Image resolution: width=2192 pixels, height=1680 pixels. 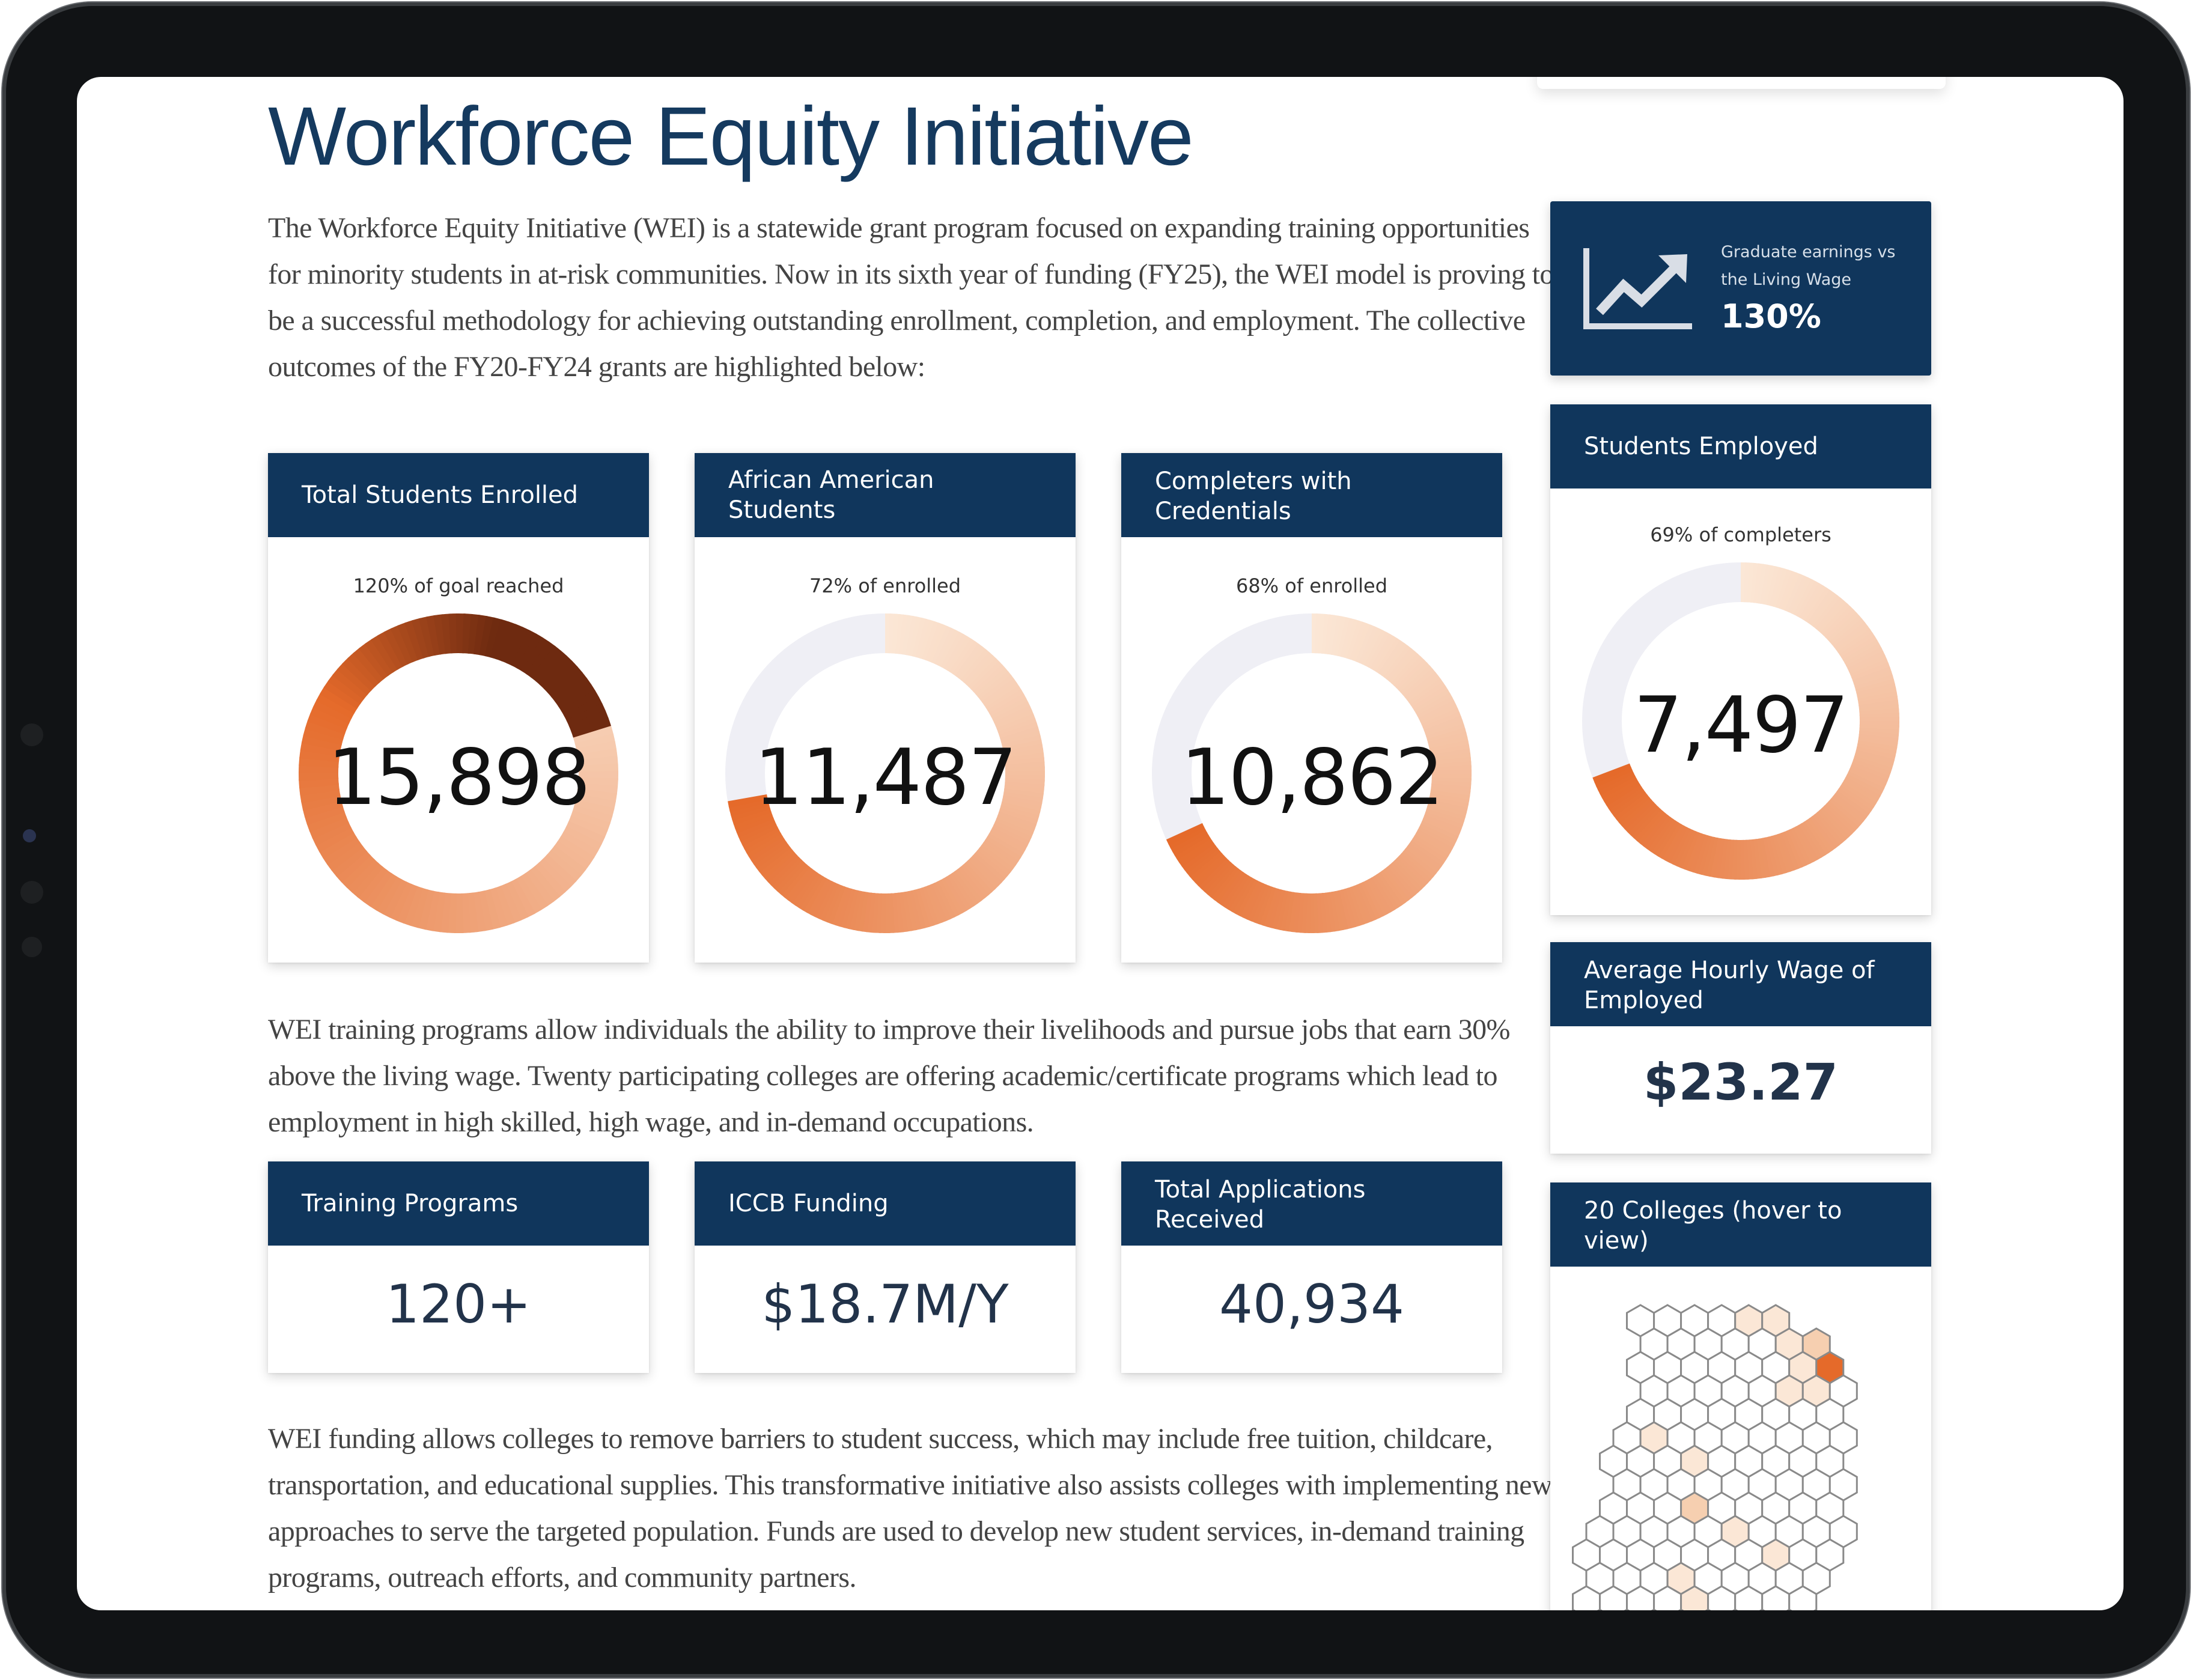 I want to click on value-card-iccb-funding: ICCB Funding $18.7M/Y, so click(x=885, y=1267).